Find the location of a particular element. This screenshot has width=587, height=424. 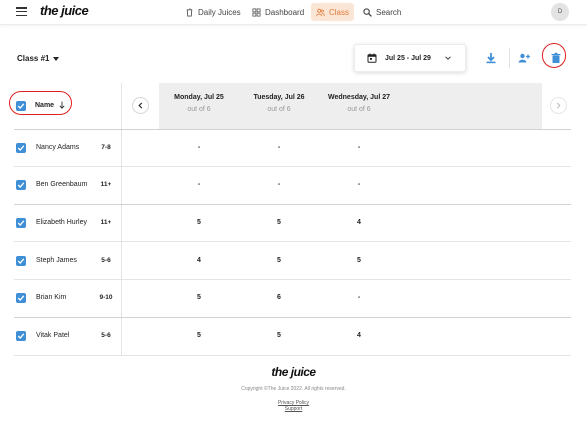

nav-daily-juices: Daily Juices is located at coordinates (213, 12).